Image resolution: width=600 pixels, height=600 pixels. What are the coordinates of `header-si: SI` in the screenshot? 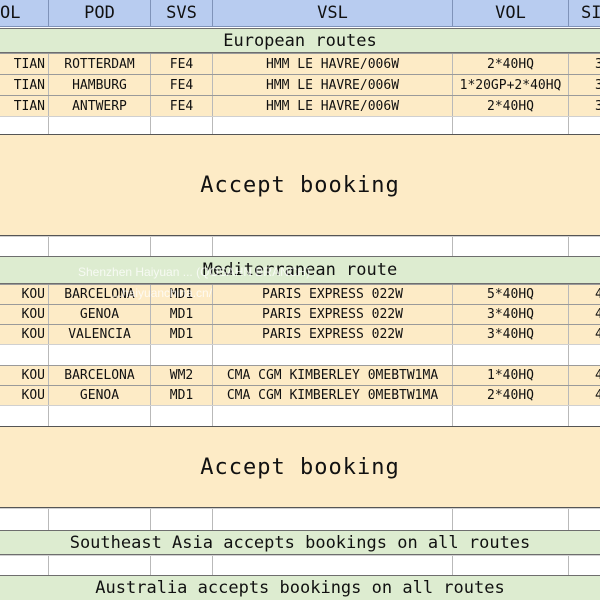 It's located at (584, 13).